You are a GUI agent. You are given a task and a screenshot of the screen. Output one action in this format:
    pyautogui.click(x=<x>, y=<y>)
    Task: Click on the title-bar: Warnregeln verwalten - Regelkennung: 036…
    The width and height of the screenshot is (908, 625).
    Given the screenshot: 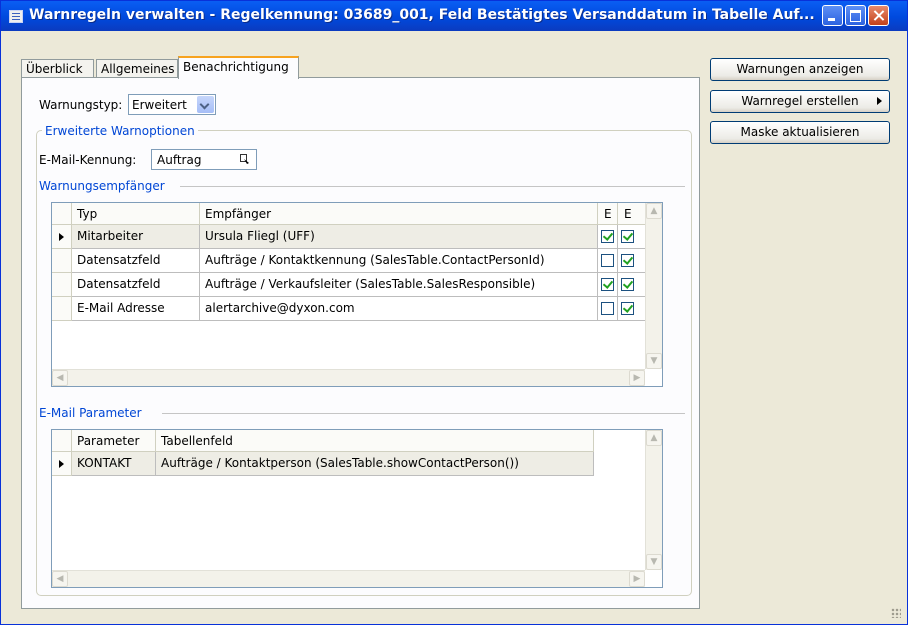 What is the action you would take?
    pyautogui.click(x=454, y=16)
    